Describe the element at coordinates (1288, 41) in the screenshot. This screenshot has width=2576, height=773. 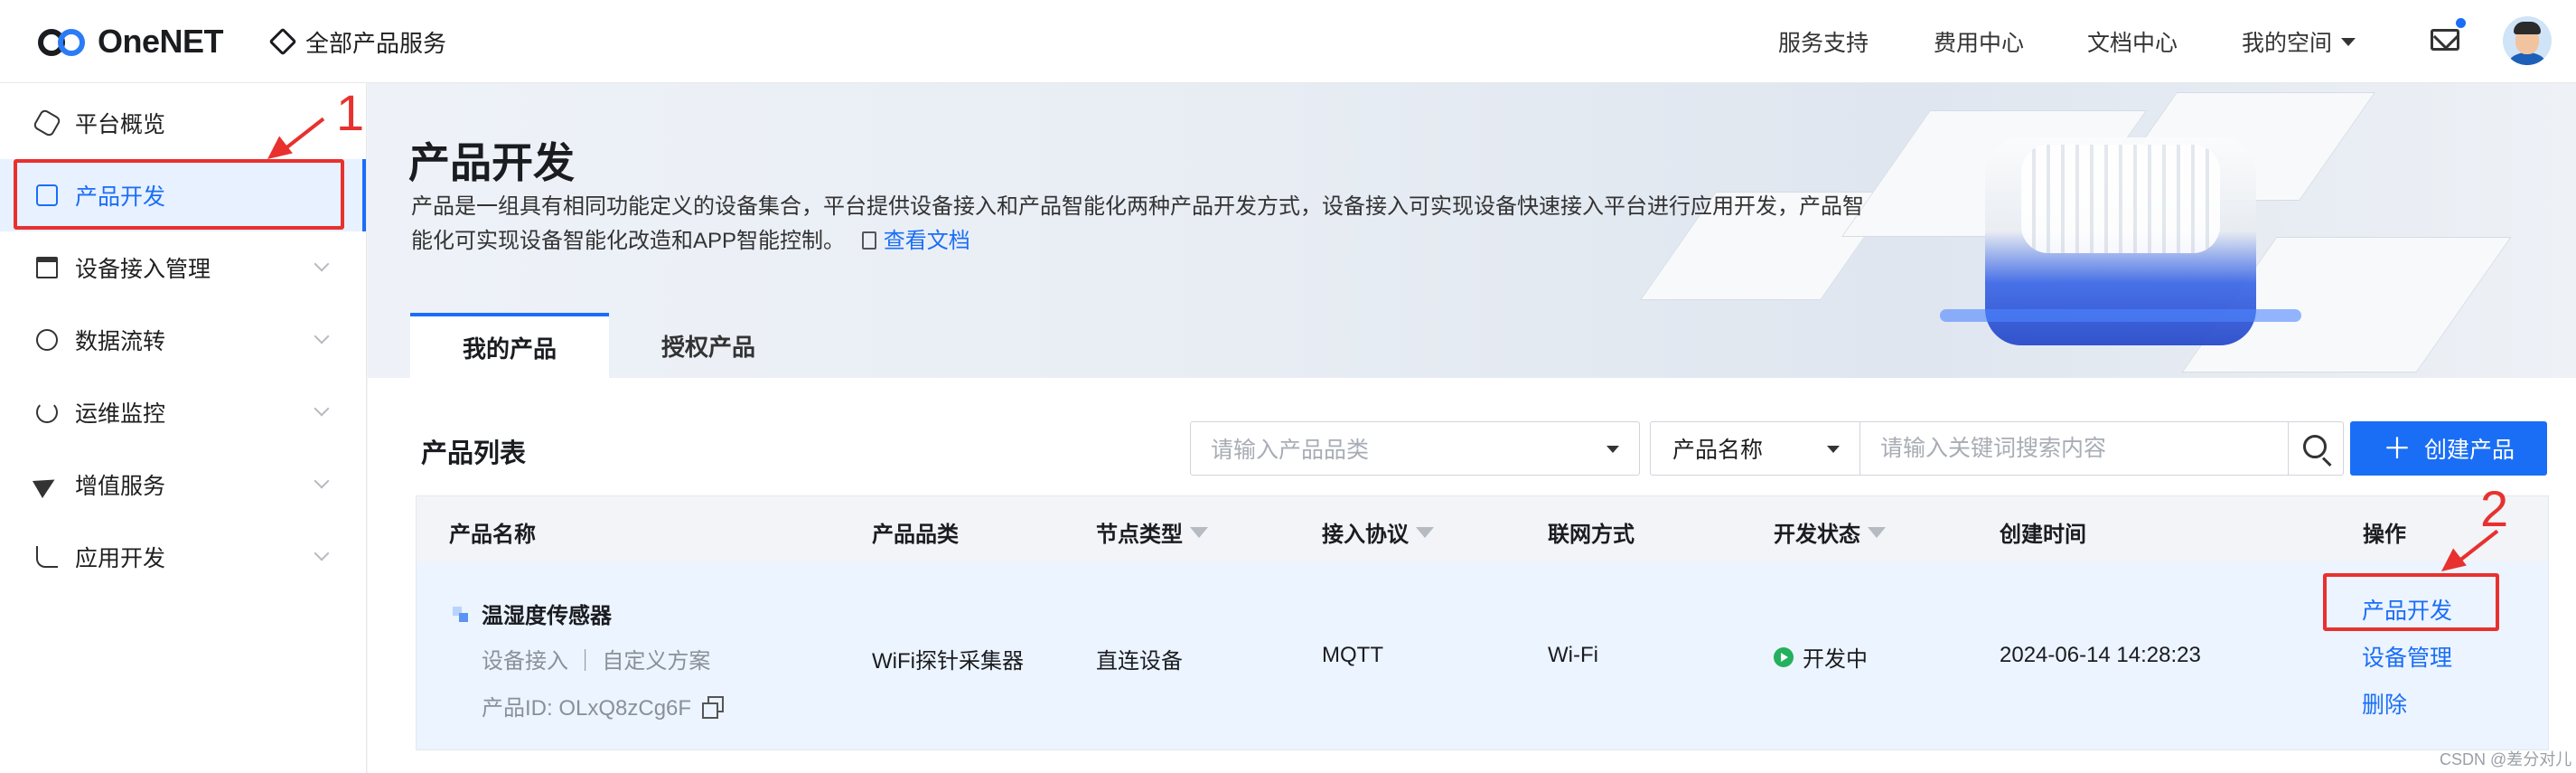
I see `top-navigation-bar: OneNET 全部产品服务 服务支持 费用中心 文档中心 我的空间` at that location.